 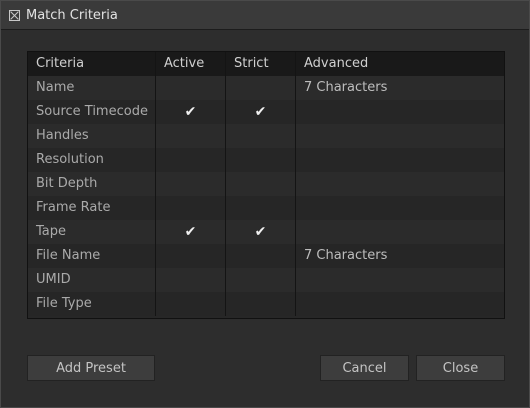 What do you see at coordinates (92, 232) in the screenshot?
I see `criteria-name: Tape` at bounding box center [92, 232].